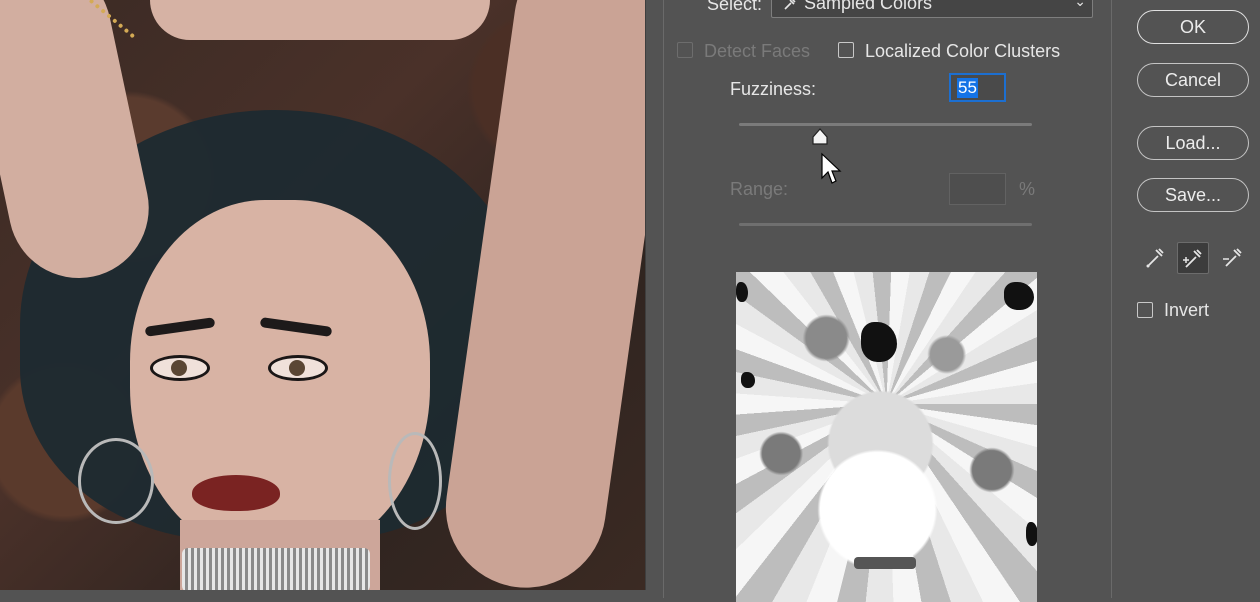 The width and height of the screenshot is (1260, 602). What do you see at coordinates (180, 368) in the screenshot?
I see `photo-left-eye` at bounding box center [180, 368].